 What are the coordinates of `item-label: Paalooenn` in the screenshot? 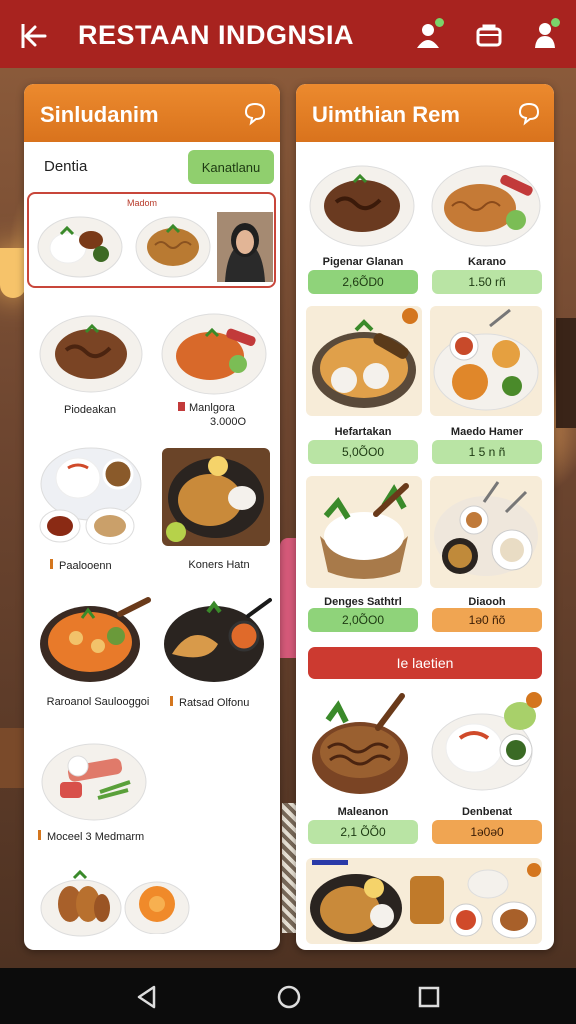 It's located at (100, 565).